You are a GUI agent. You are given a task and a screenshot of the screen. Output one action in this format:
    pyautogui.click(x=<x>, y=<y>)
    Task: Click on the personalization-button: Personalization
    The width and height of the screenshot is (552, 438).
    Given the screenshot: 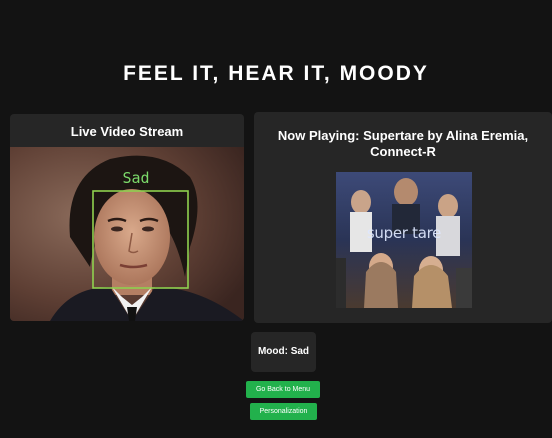 What is the action you would take?
    pyautogui.click(x=283, y=411)
    